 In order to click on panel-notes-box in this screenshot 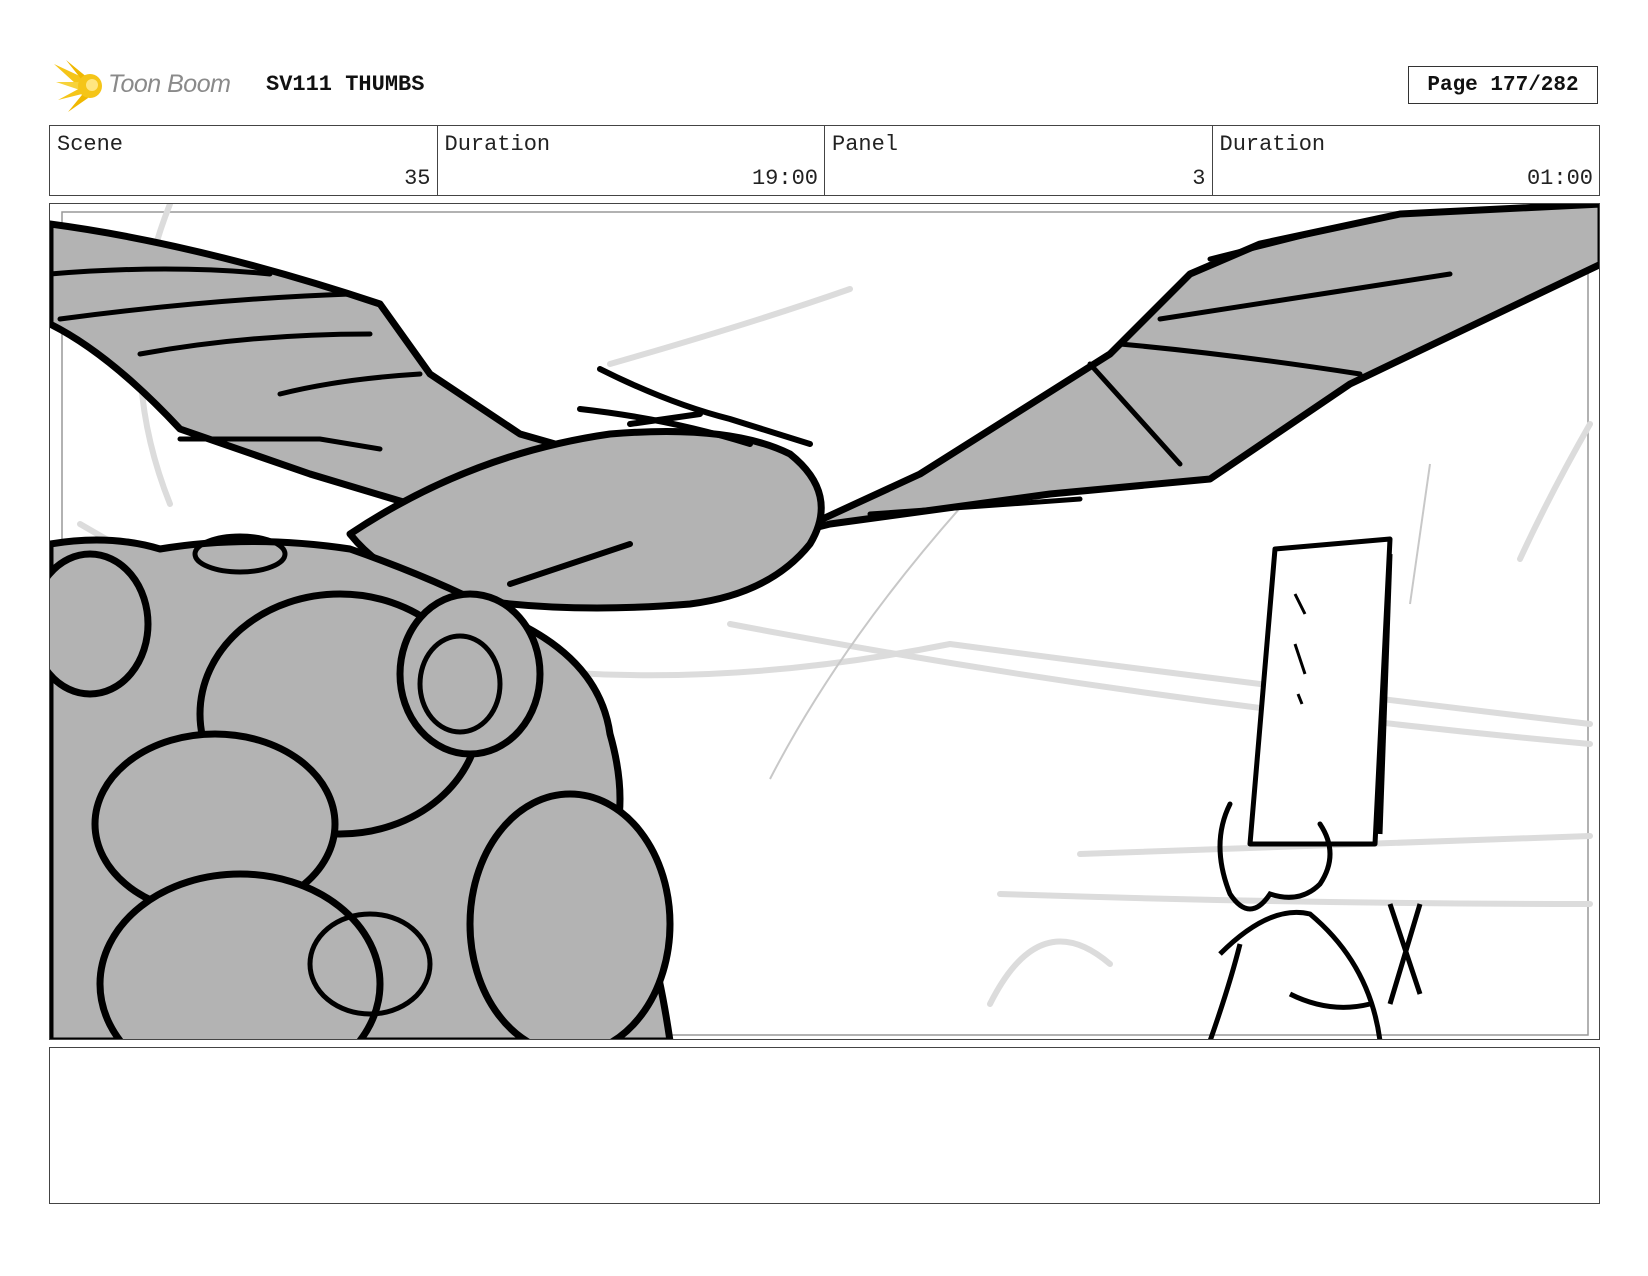, I will do `click(824, 1125)`.